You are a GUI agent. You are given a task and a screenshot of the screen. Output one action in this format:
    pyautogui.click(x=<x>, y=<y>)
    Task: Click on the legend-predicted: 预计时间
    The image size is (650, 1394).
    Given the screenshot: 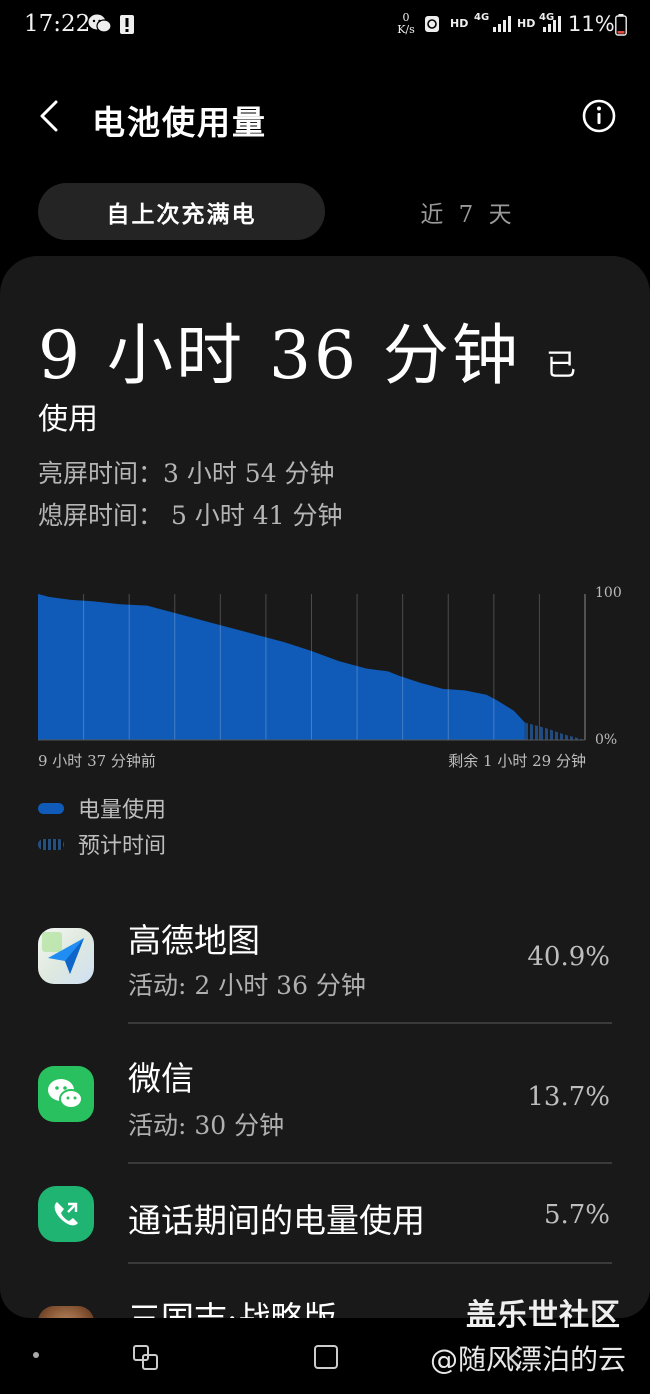 What is the action you would take?
    pyautogui.click(x=102, y=844)
    